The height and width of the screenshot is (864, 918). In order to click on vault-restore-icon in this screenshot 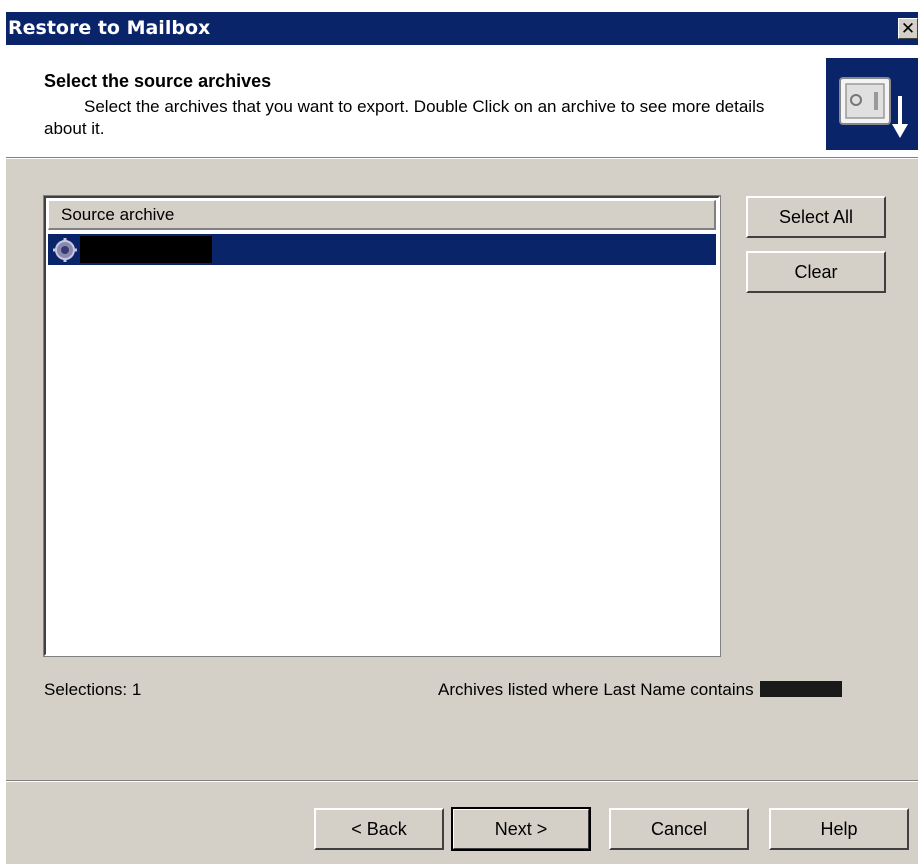, I will do `click(872, 104)`.